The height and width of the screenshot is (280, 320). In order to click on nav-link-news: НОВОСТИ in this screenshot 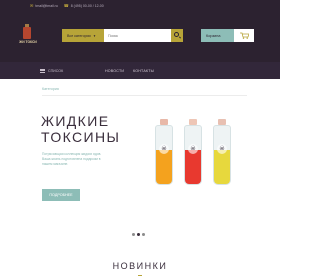, I will do `click(114, 70)`.